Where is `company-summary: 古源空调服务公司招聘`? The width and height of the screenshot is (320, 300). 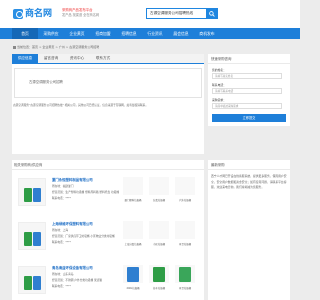
company-summary: 古源空调服务公司招聘 is located at coordinates (108, 83).